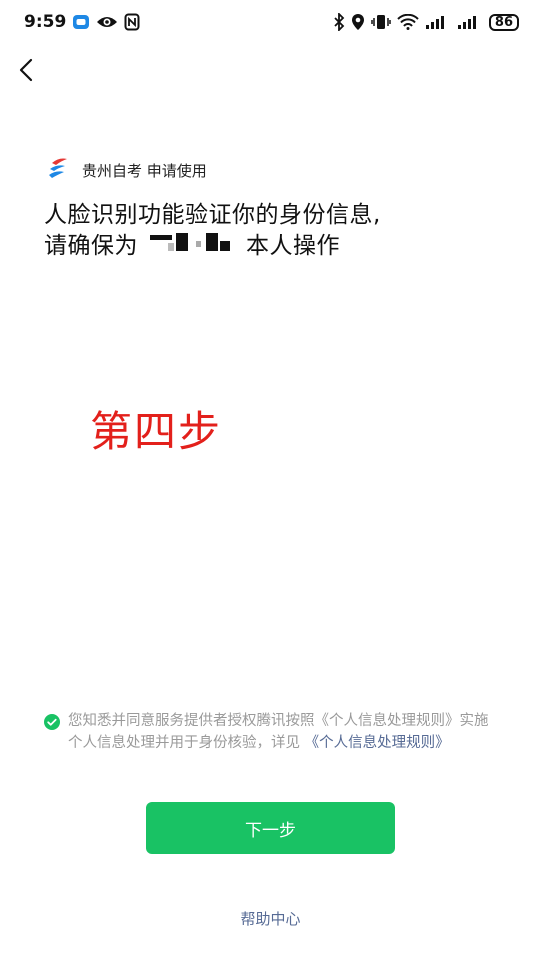  I want to click on app-name: 贵州自考, so click(112, 170).